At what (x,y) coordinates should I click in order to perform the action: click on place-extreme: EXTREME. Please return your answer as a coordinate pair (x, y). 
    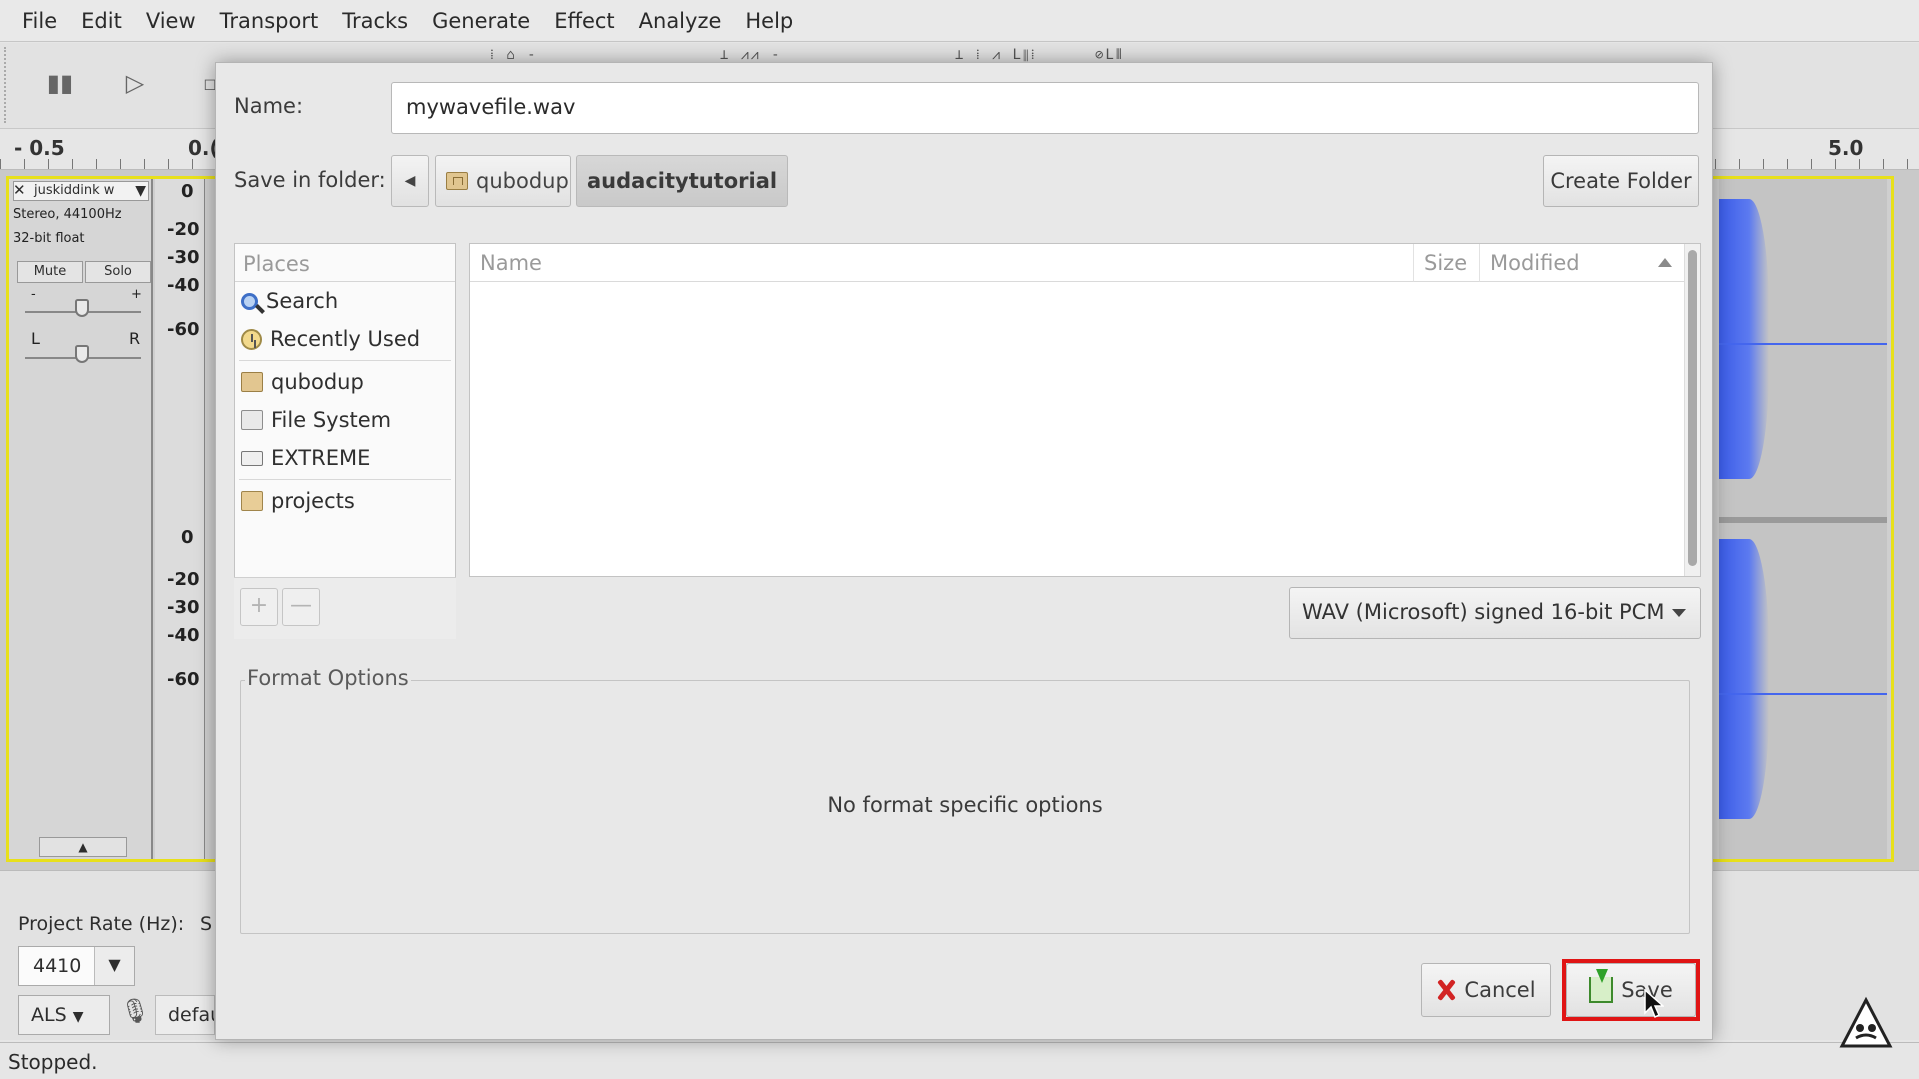
    Looking at the image, I should click on (345, 458).